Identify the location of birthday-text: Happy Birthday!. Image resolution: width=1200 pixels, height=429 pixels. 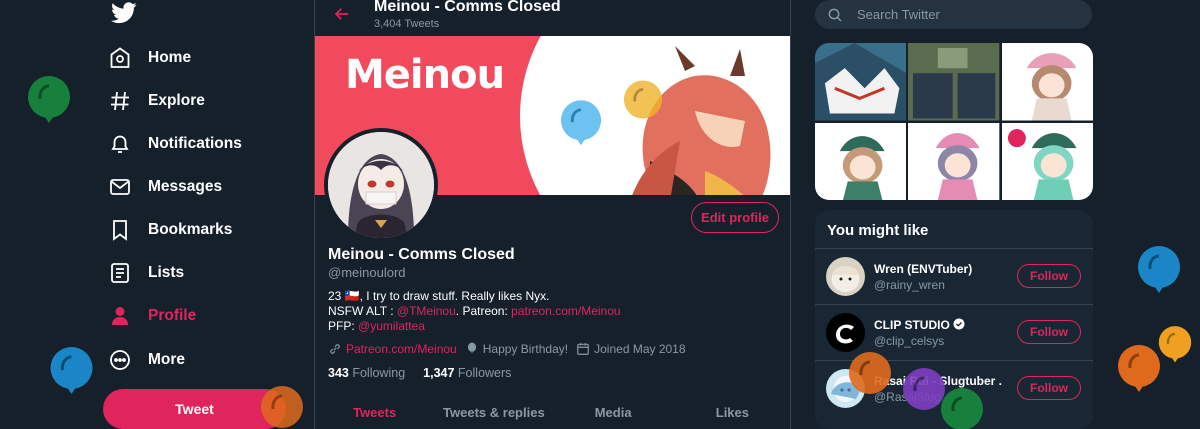
(525, 349).